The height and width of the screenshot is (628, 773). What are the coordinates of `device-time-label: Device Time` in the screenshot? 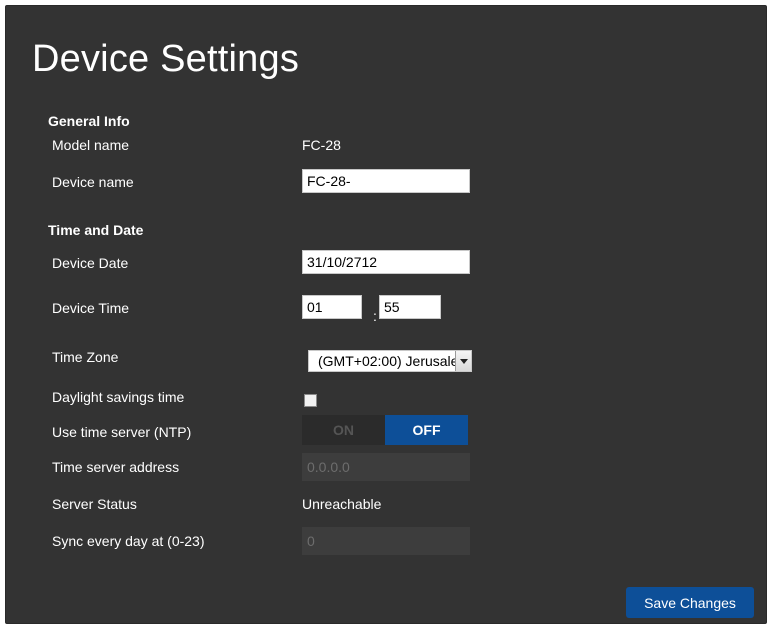 It's located at (91, 308).